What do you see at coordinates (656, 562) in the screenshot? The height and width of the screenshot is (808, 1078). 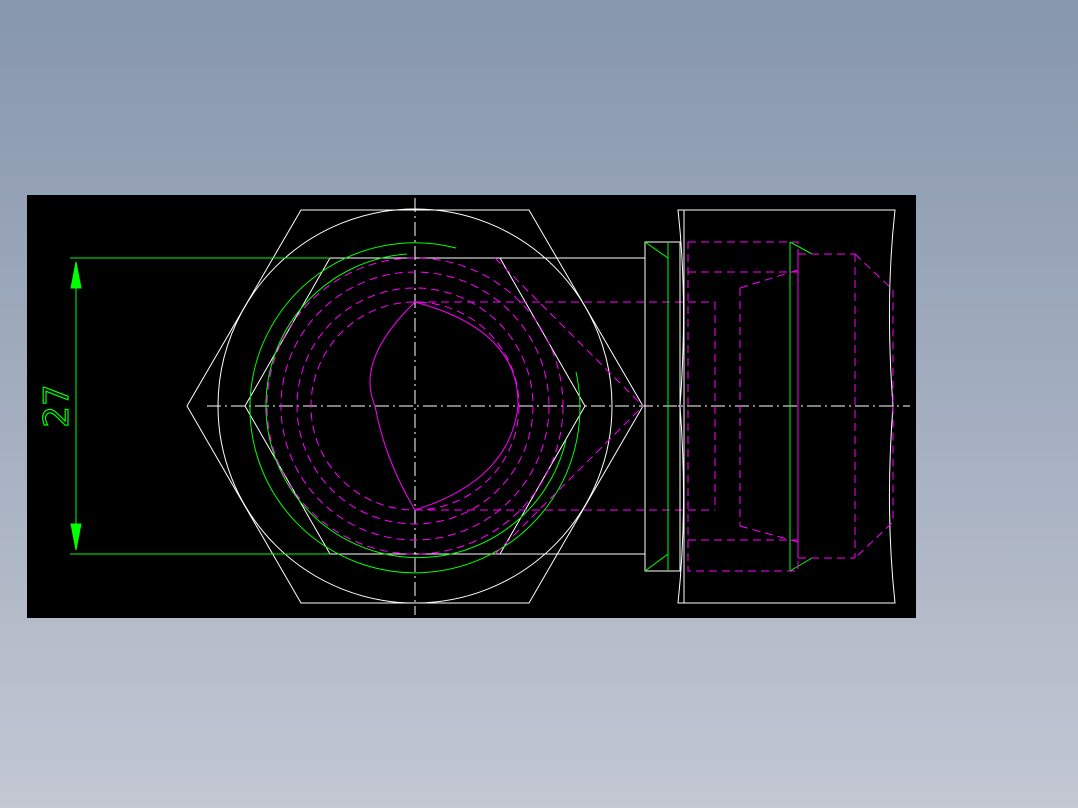 I see `chamfer-bottom-left` at bounding box center [656, 562].